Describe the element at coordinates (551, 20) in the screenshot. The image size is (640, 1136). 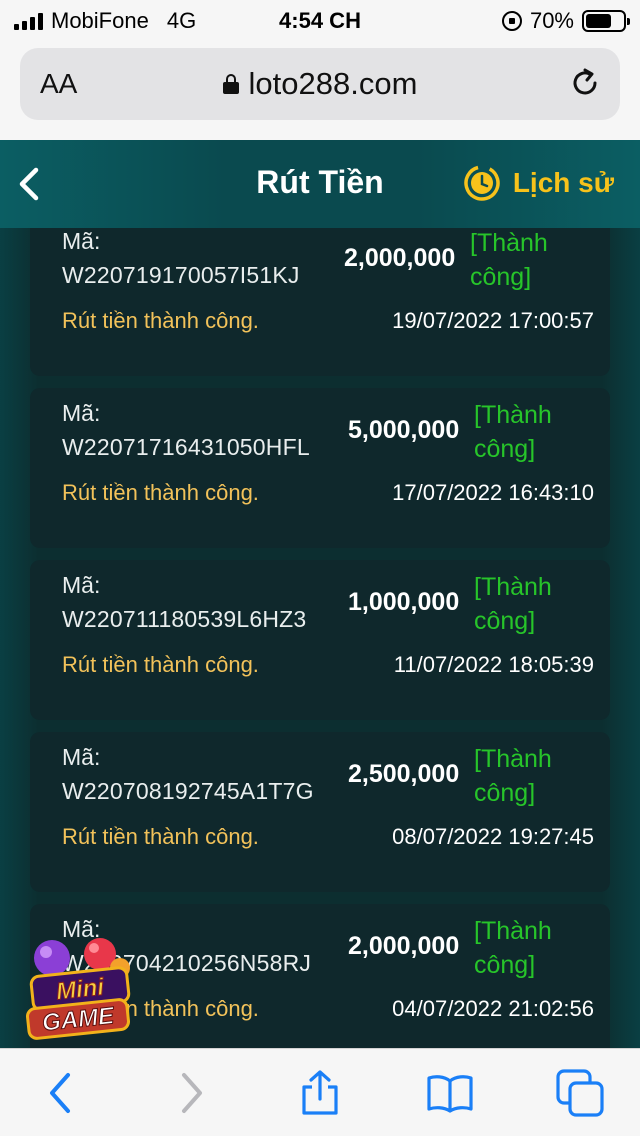
I see `battery-percent: 70%` at that location.